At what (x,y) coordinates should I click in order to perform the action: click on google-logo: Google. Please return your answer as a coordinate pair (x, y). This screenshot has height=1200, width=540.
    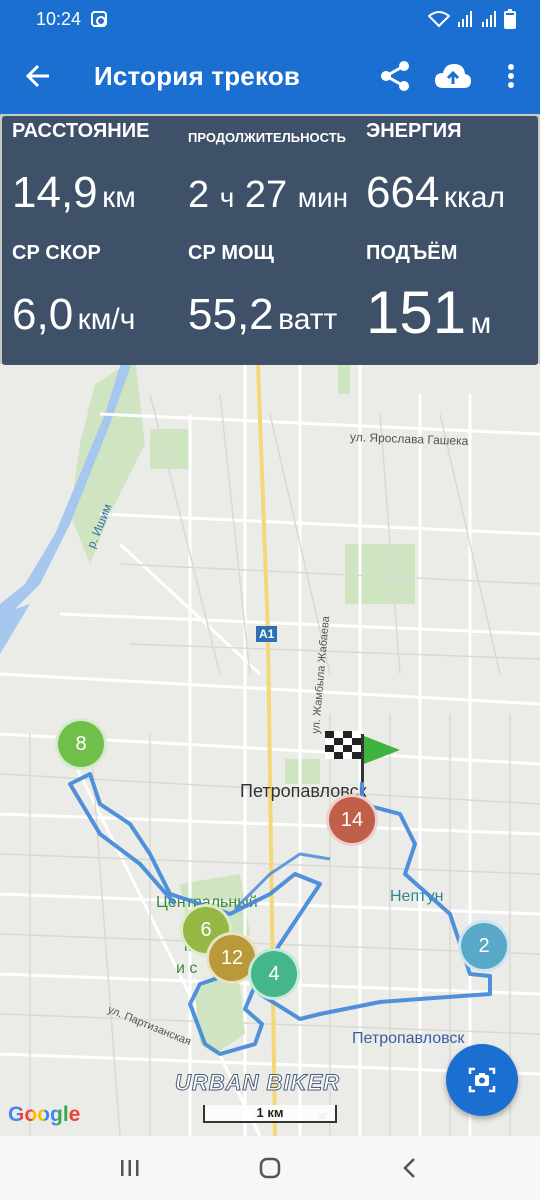
    Looking at the image, I should click on (44, 1114).